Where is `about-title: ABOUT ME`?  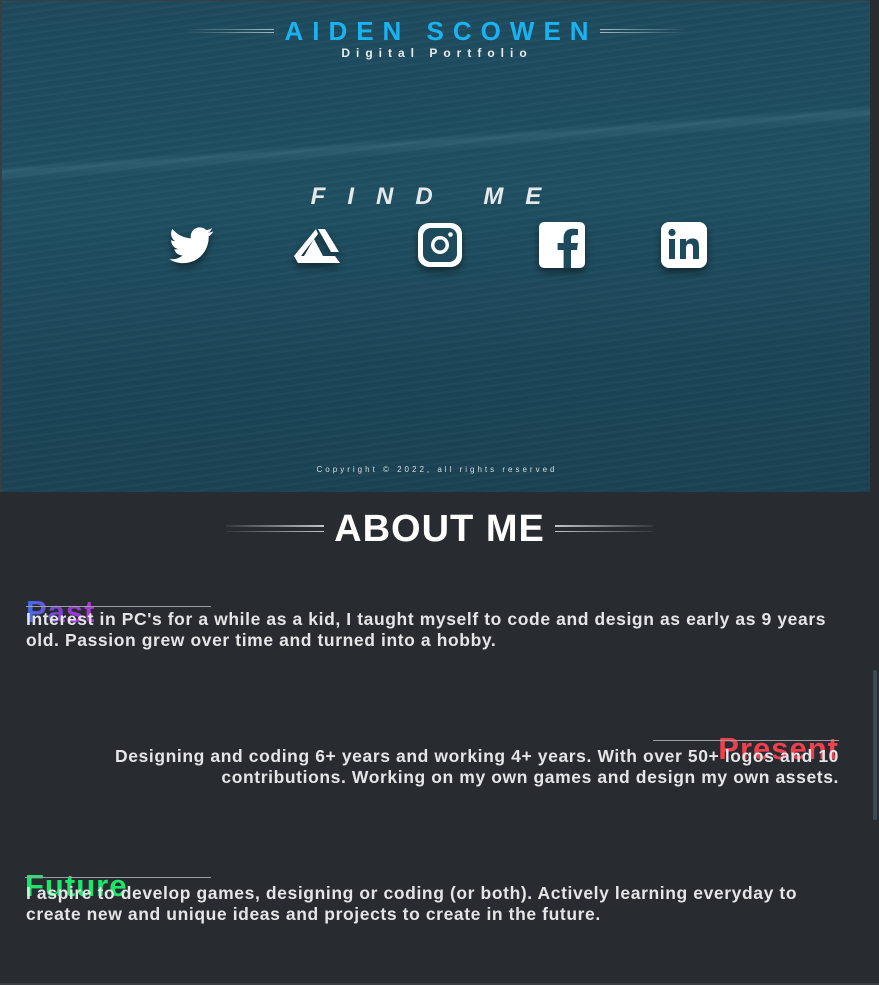 about-title: ABOUT ME is located at coordinates (439, 529).